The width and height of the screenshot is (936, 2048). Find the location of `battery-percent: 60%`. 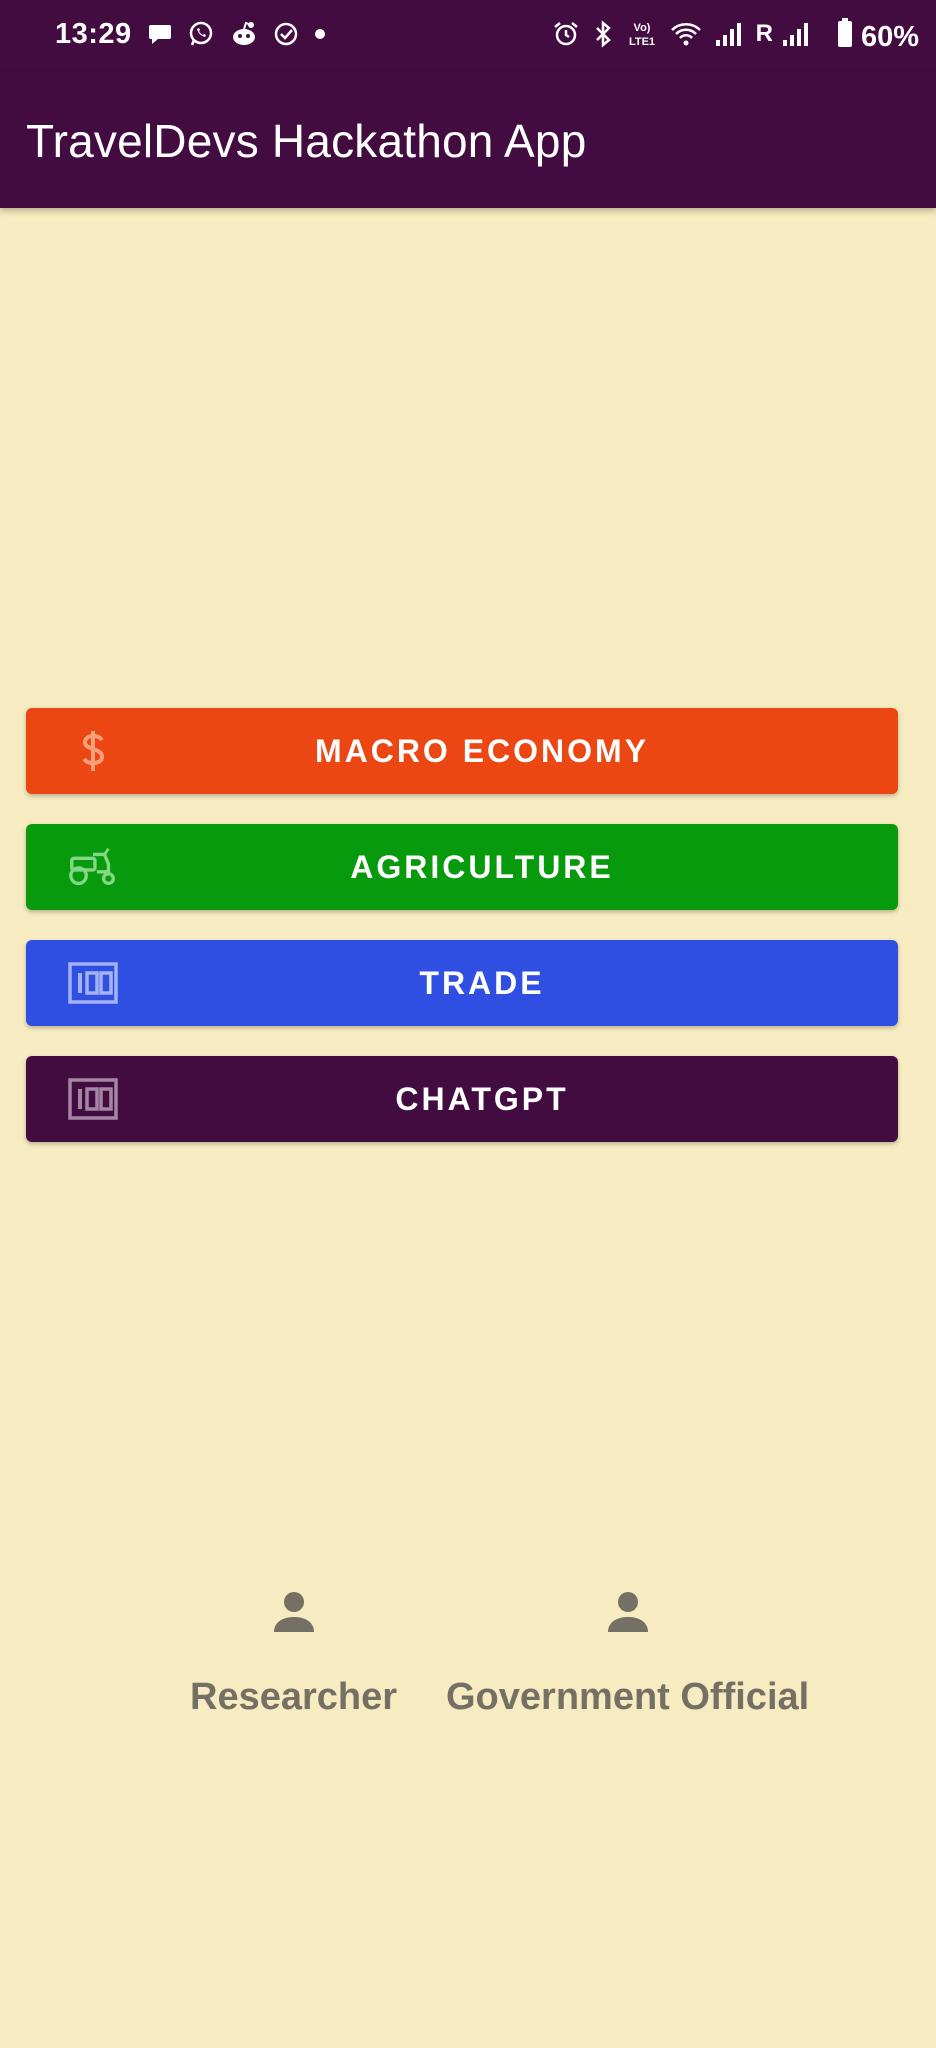

battery-percent: 60% is located at coordinates (889, 36).